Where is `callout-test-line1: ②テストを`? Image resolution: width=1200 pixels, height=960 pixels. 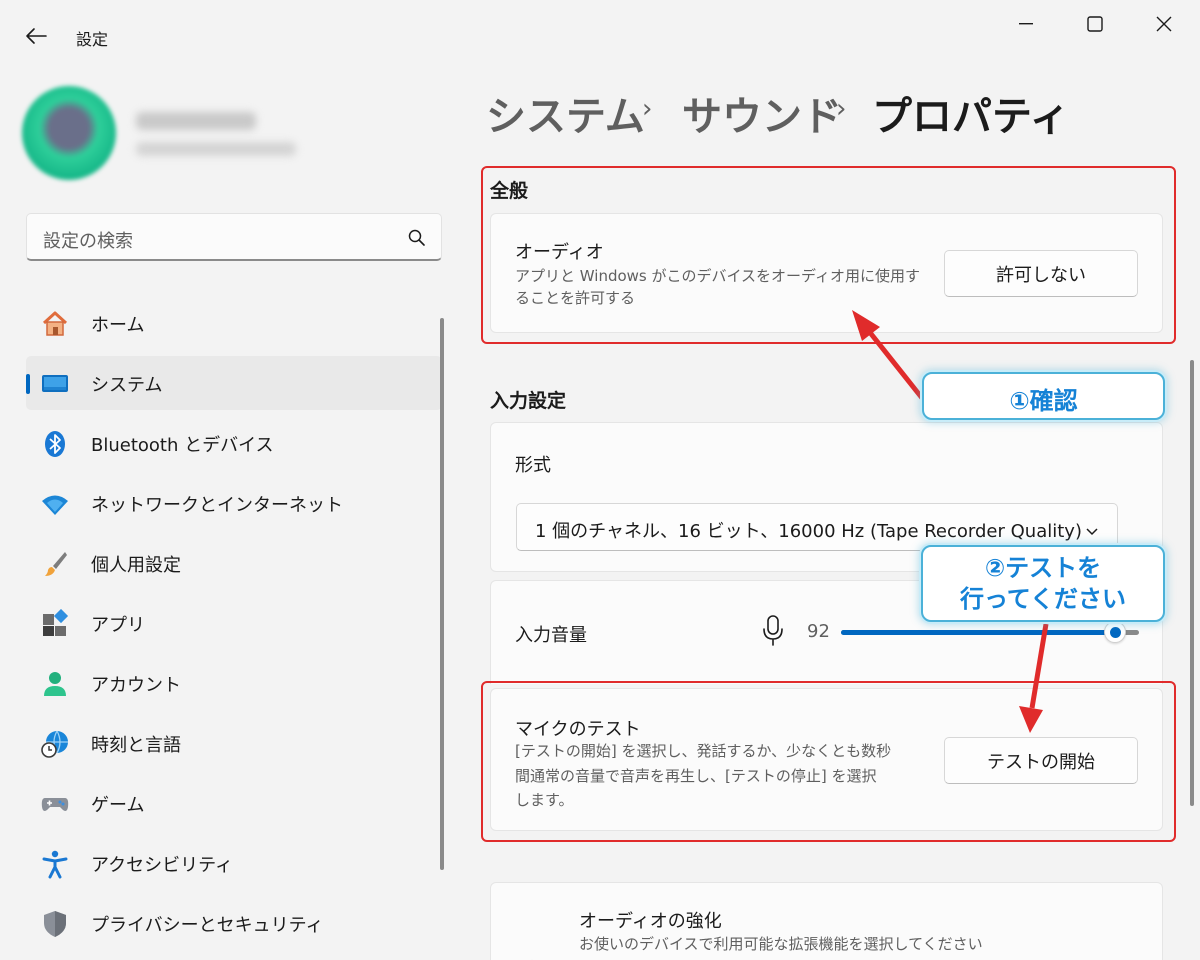 callout-test-line1: ②テストを is located at coordinates (1043, 568).